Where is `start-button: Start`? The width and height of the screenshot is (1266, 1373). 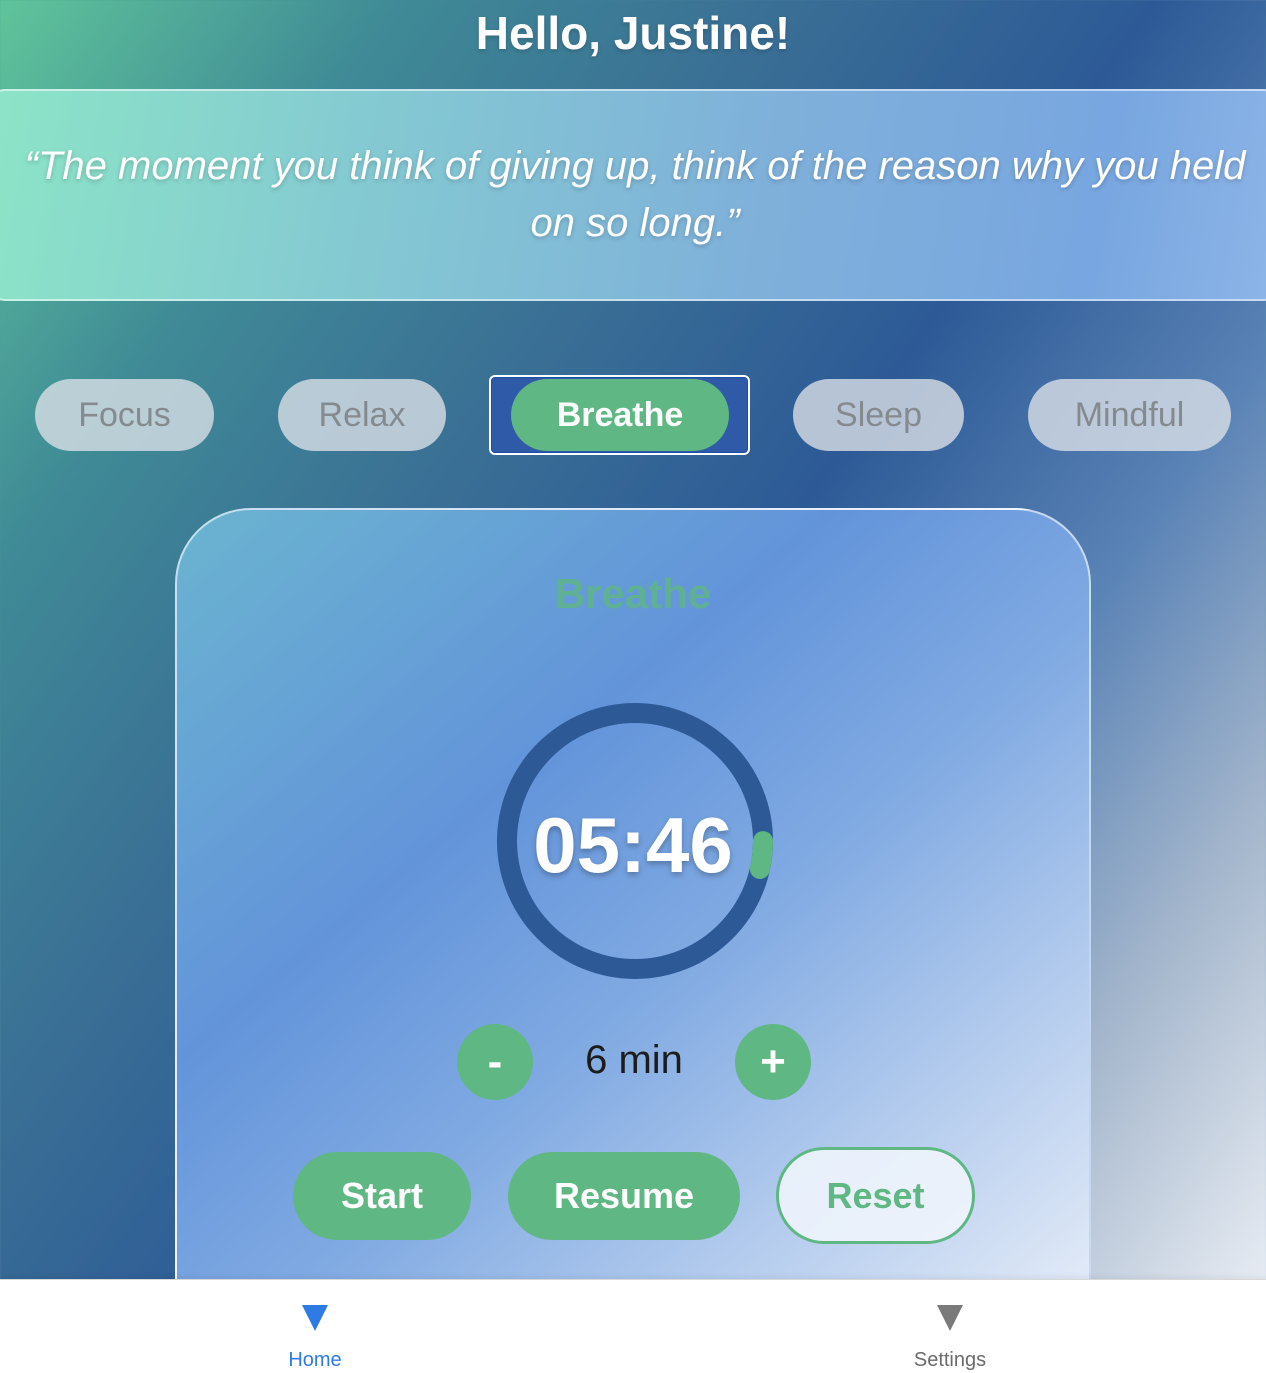
start-button: Start is located at coordinates (382, 1196).